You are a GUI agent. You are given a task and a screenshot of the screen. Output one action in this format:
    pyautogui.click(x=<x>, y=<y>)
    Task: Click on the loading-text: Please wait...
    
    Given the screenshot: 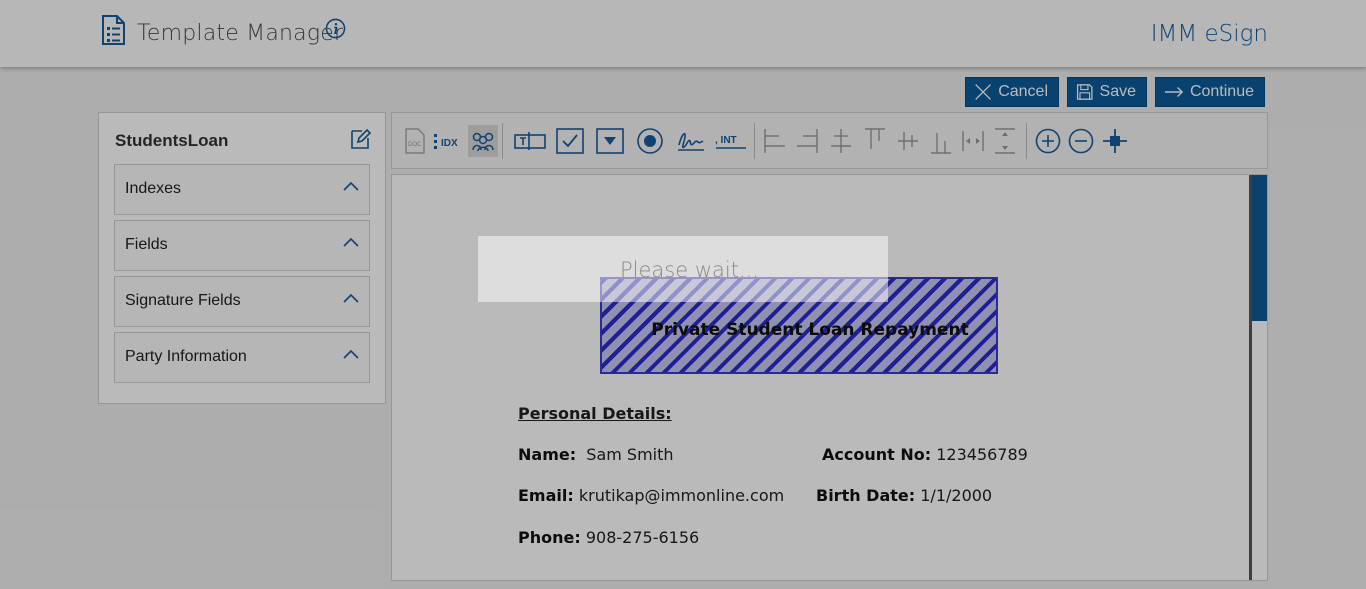 What is the action you would take?
    pyautogui.click(x=689, y=270)
    